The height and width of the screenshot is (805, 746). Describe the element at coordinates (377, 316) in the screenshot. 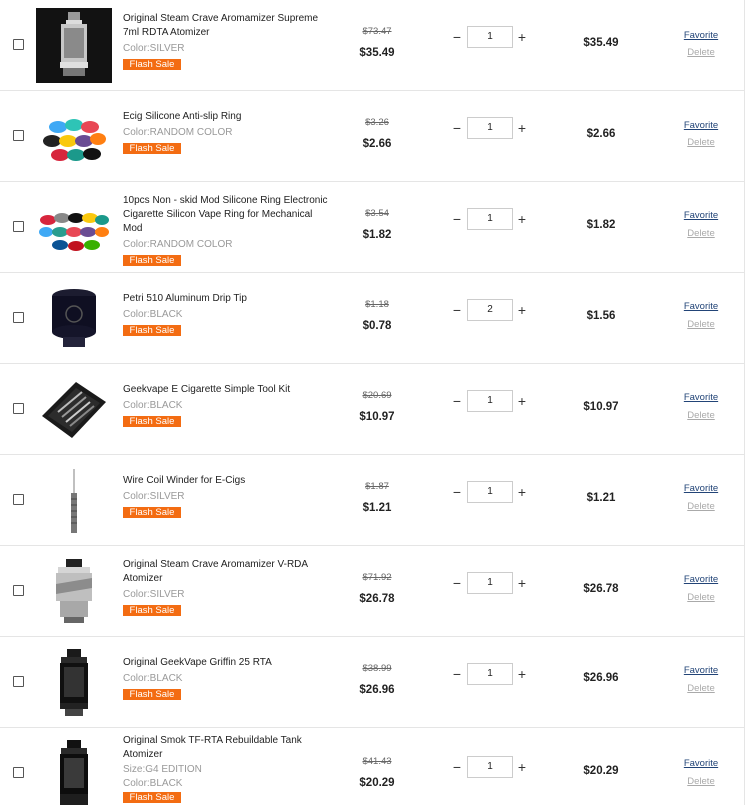

I see `price-block: $1.18 $0.78` at that location.